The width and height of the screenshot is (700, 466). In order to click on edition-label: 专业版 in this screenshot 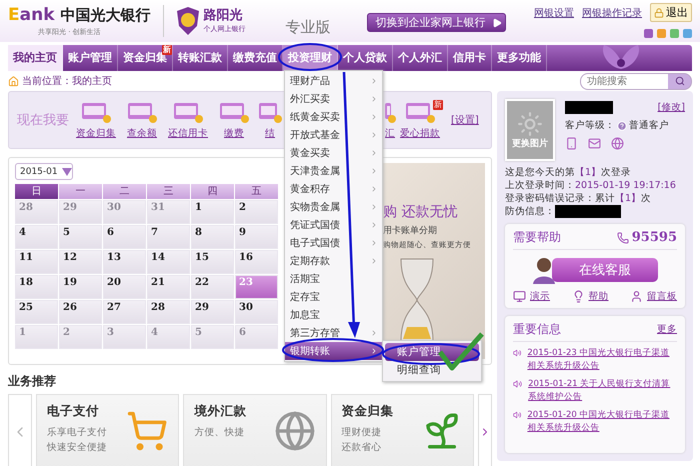, I will do `click(308, 27)`.